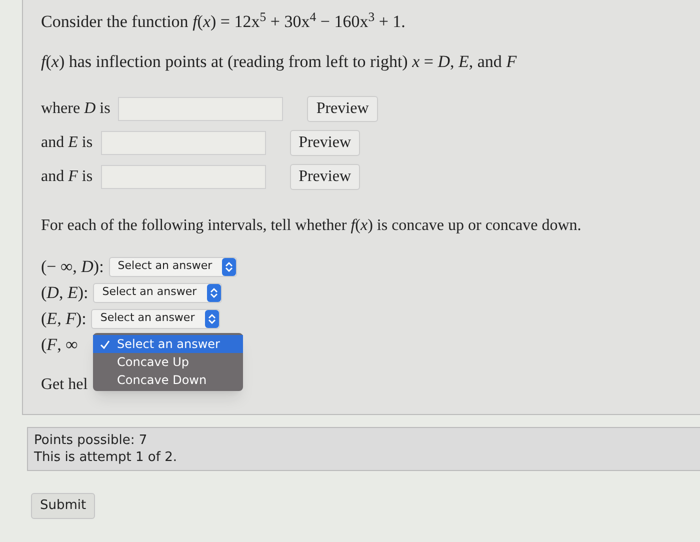  Describe the element at coordinates (64, 293) in the screenshot. I see `interval-label: (D, E):` at that location.